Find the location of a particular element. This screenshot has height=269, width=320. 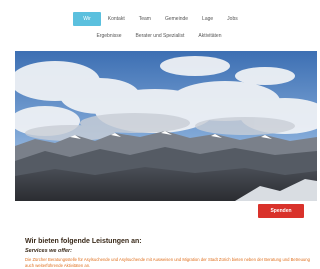

services-title: Wir bieten folgende Leistungen an: is located at coordinates (83, 241).